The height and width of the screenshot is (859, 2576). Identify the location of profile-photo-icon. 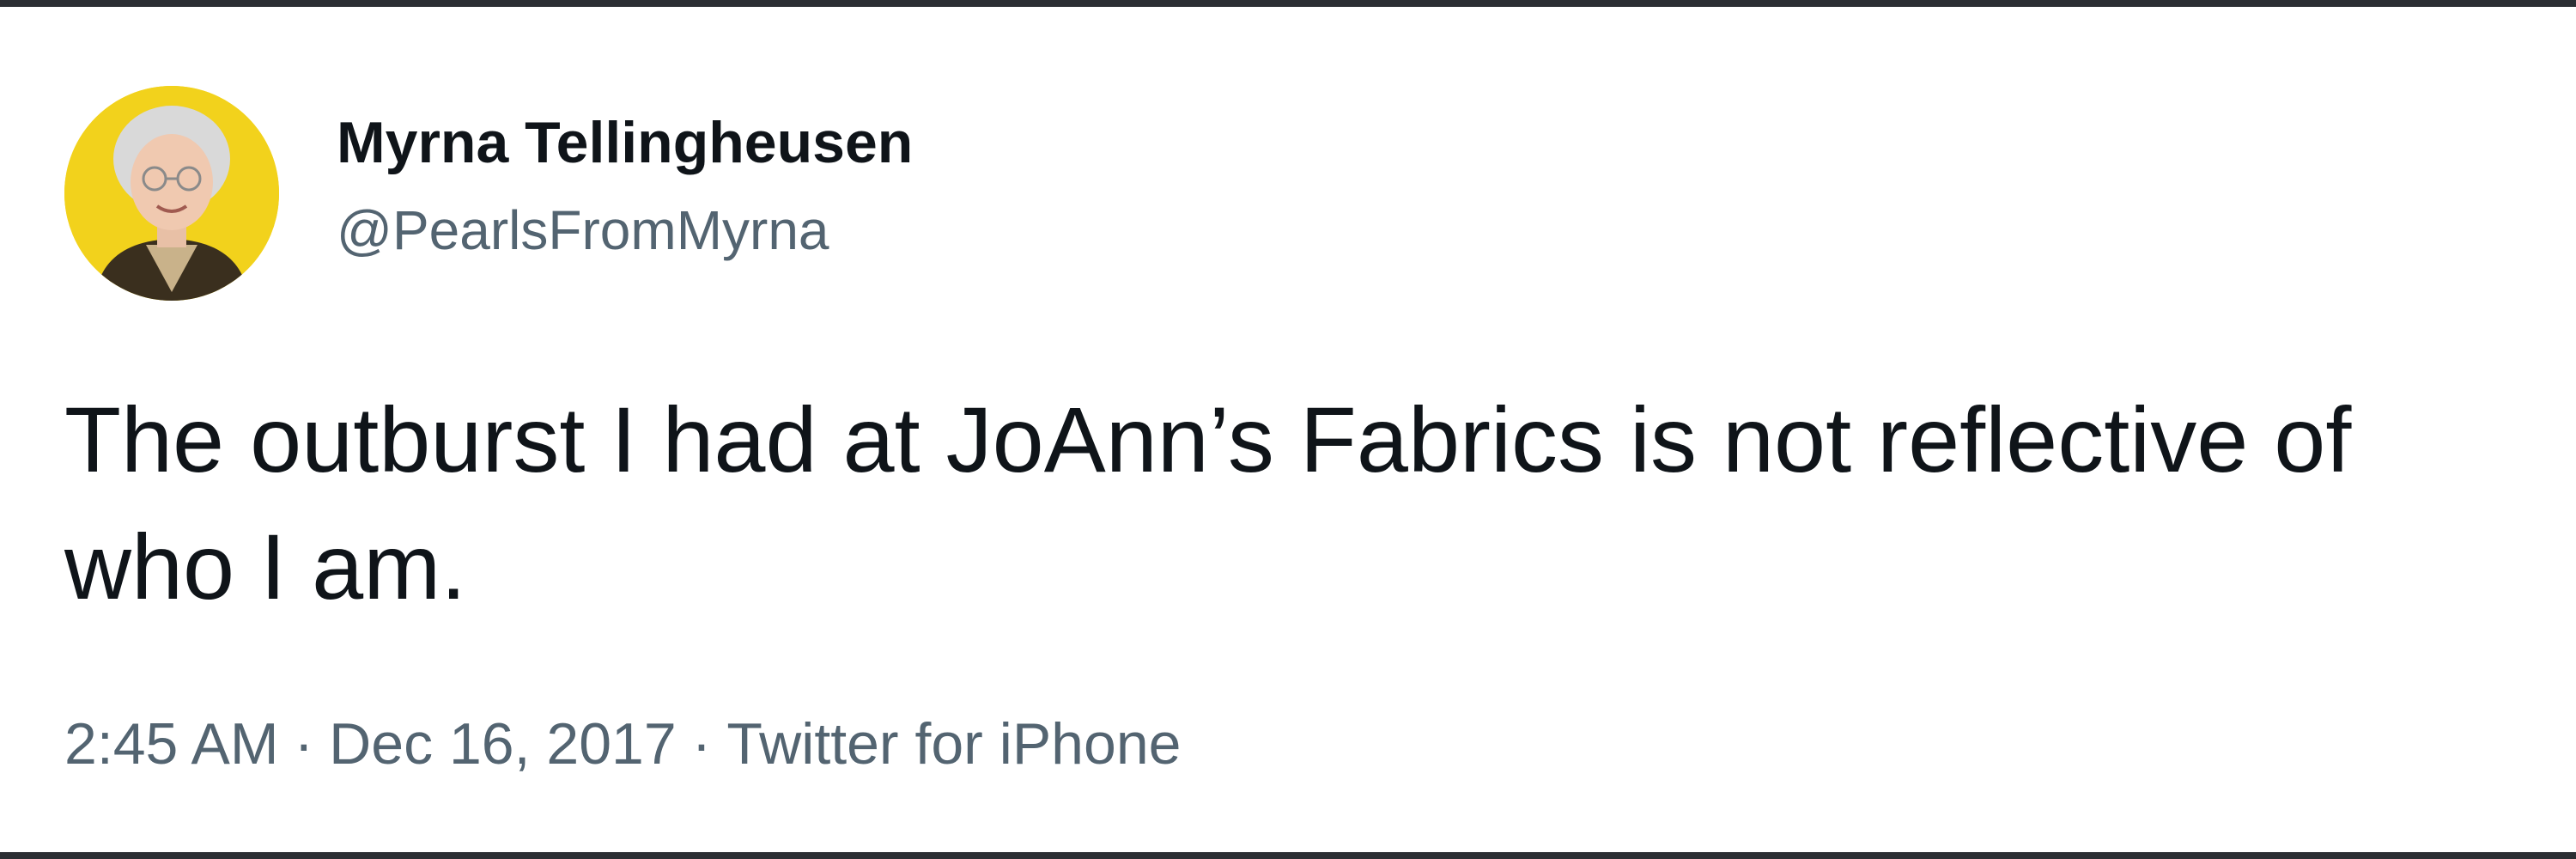
(171, 193).